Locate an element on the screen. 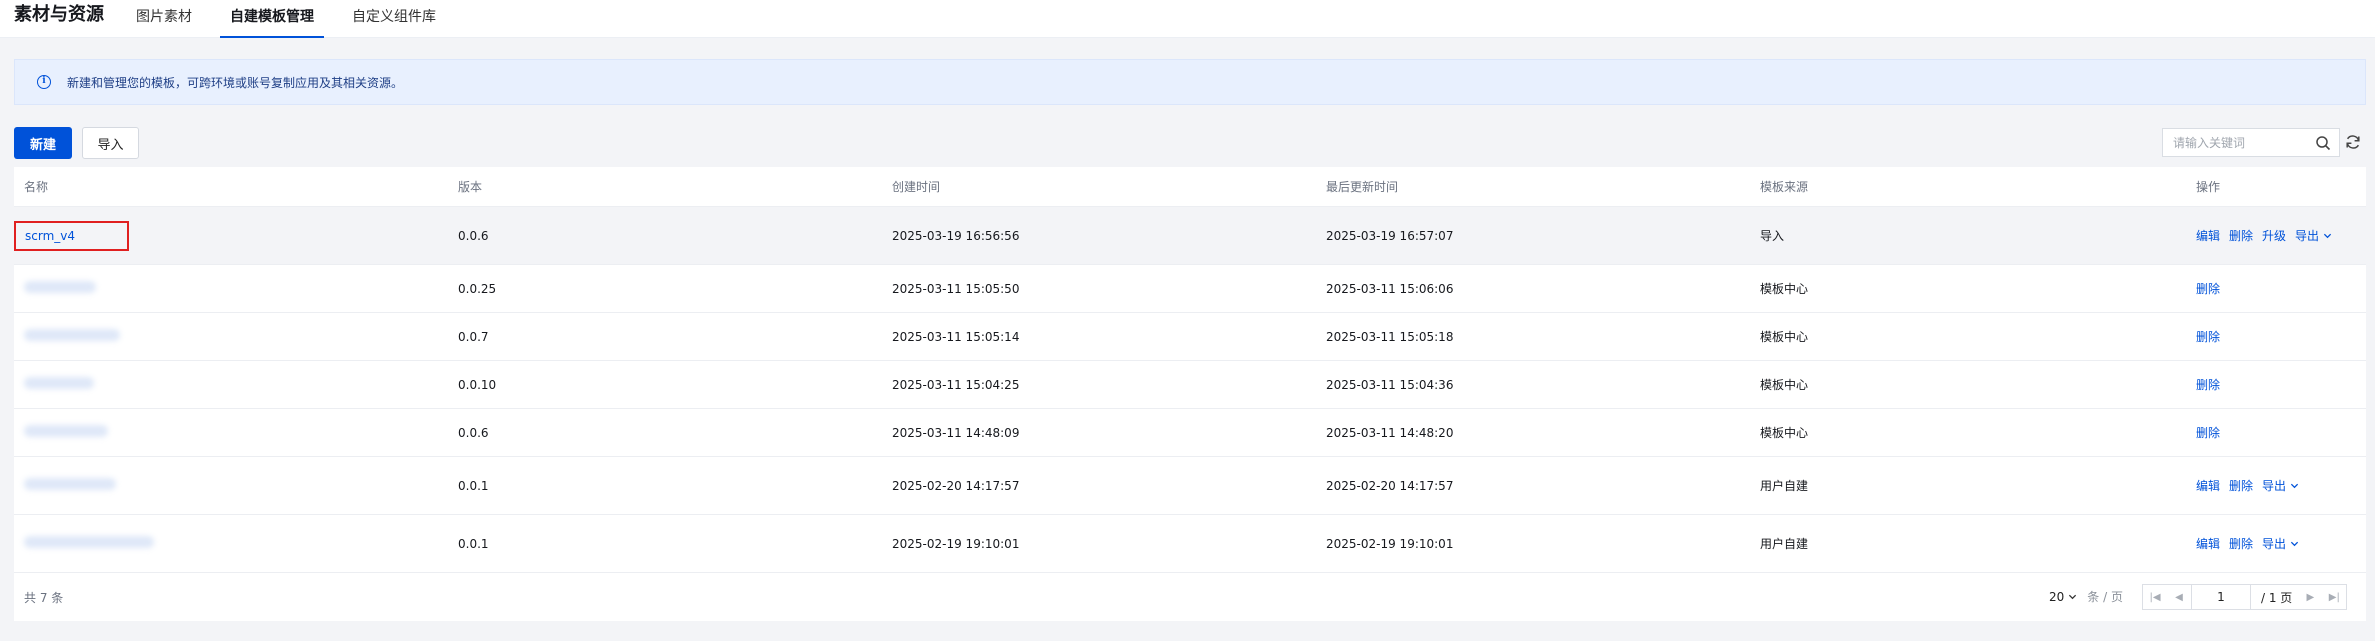 The image size is (2375, 641). column-header-actions: 操作 is located at coordinates (2208, 187).